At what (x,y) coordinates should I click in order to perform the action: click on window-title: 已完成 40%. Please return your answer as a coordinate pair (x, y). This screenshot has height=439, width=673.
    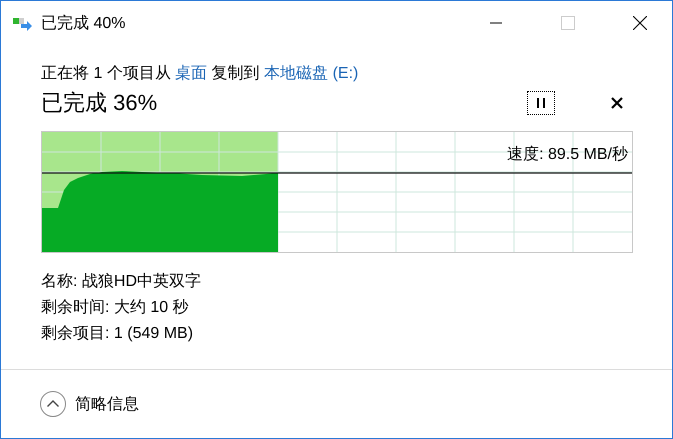
    Looking at the image, I should click on (83, 24).